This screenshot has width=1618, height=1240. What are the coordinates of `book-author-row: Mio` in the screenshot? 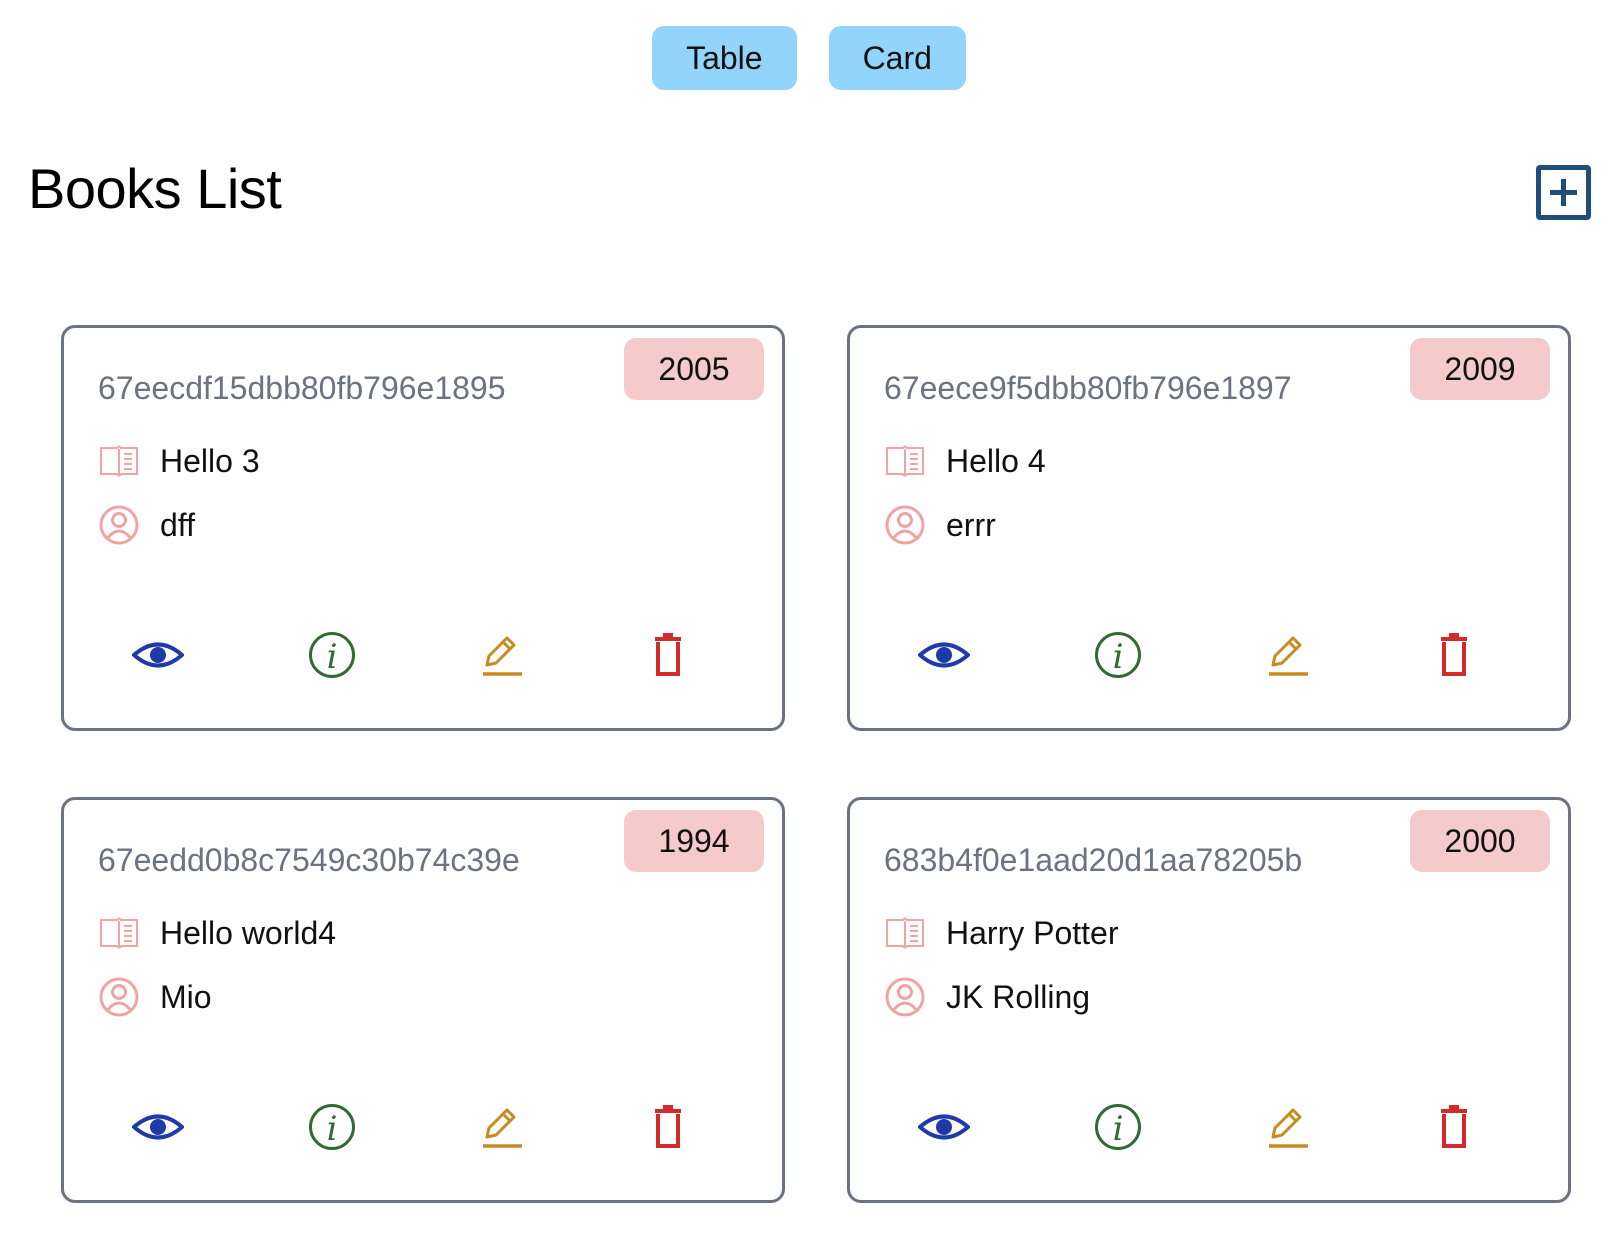 It's located at (155, 997).